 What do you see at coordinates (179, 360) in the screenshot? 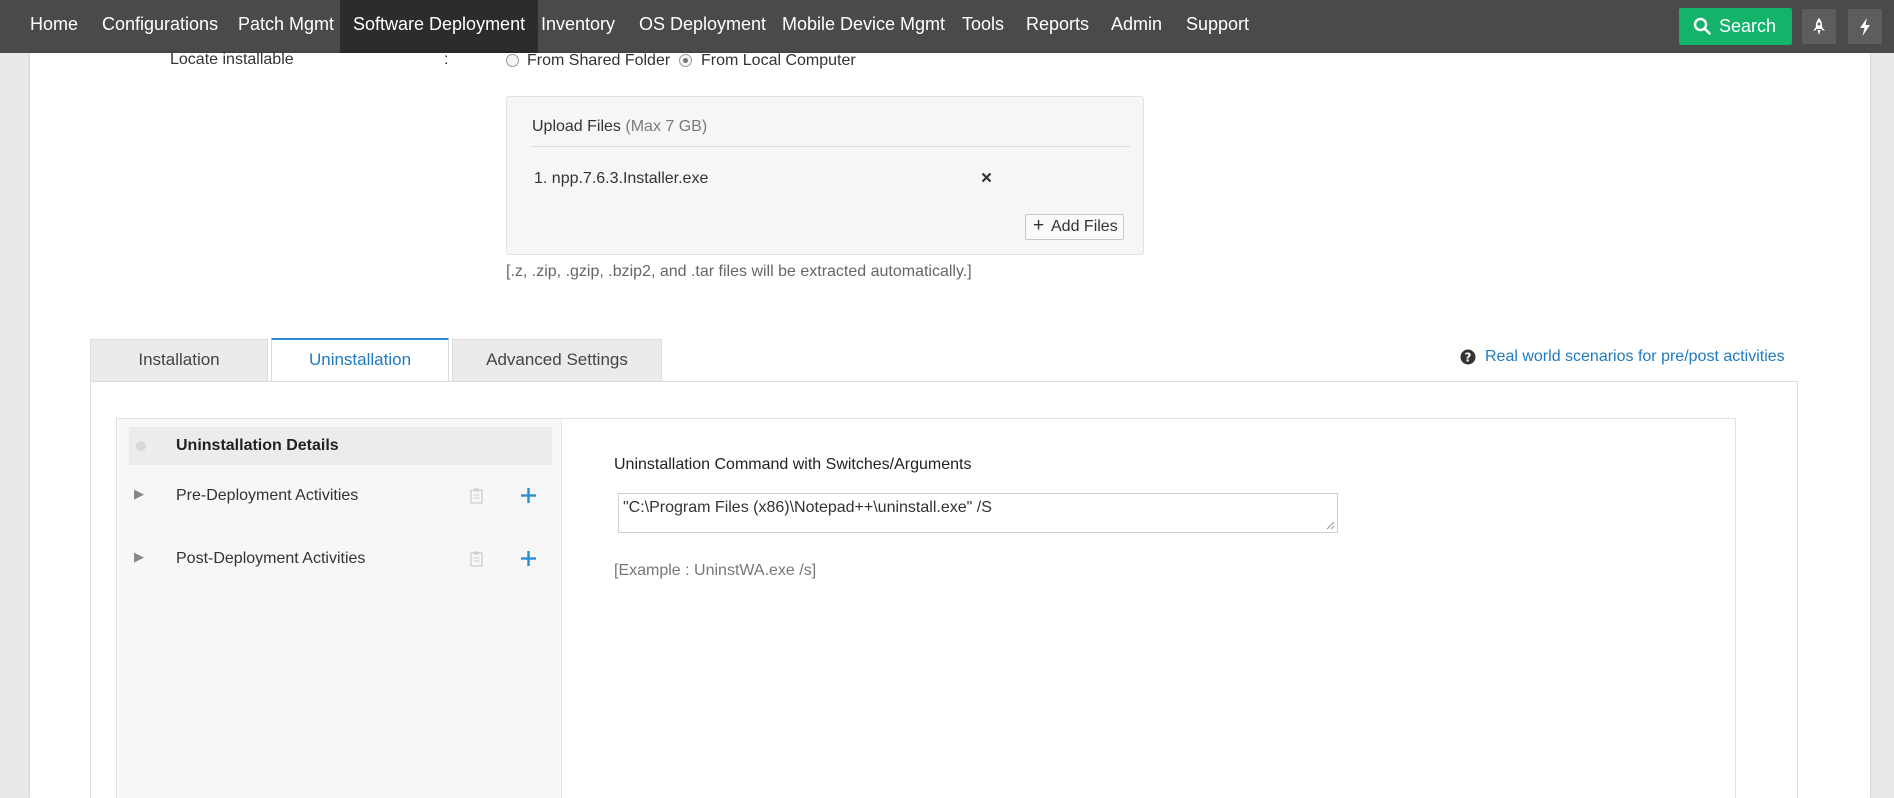
I see `tab-installation: Installation` at bounding box center [179, 360].